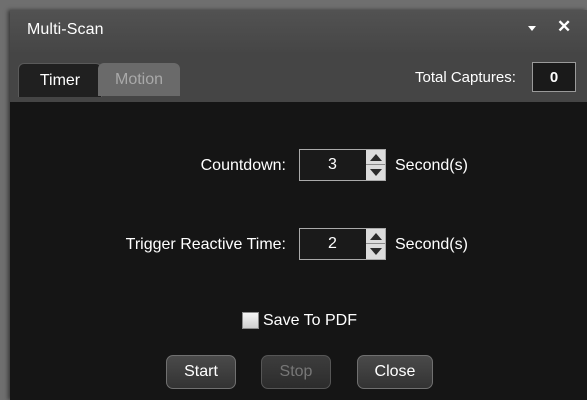 This screenshot has height=400, width=587. I want to click on save-to-pdf-checkbox, so click(250, 320).